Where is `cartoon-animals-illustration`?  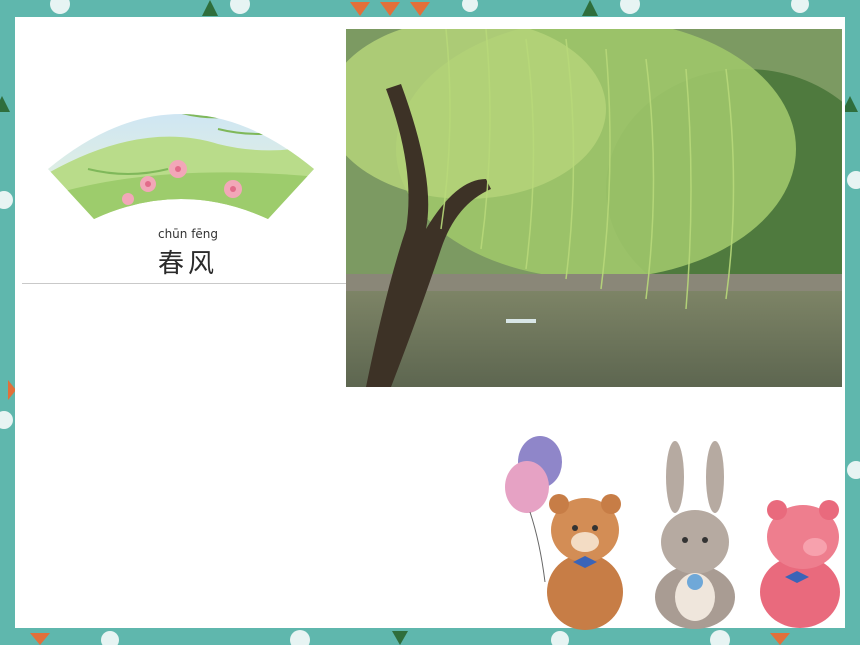
cartoon-animals-illustration is located at coordinates (672, 533).